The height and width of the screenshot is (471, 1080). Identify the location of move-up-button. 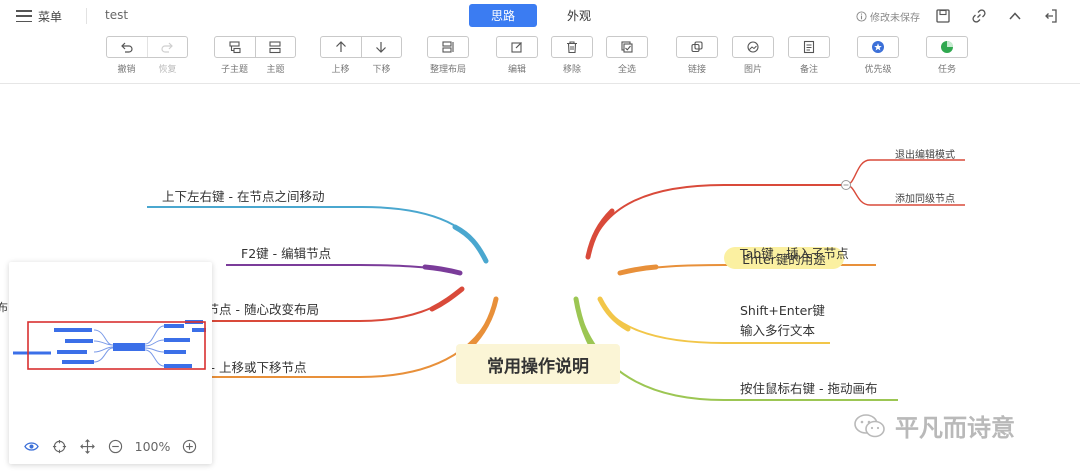
(341, 47).